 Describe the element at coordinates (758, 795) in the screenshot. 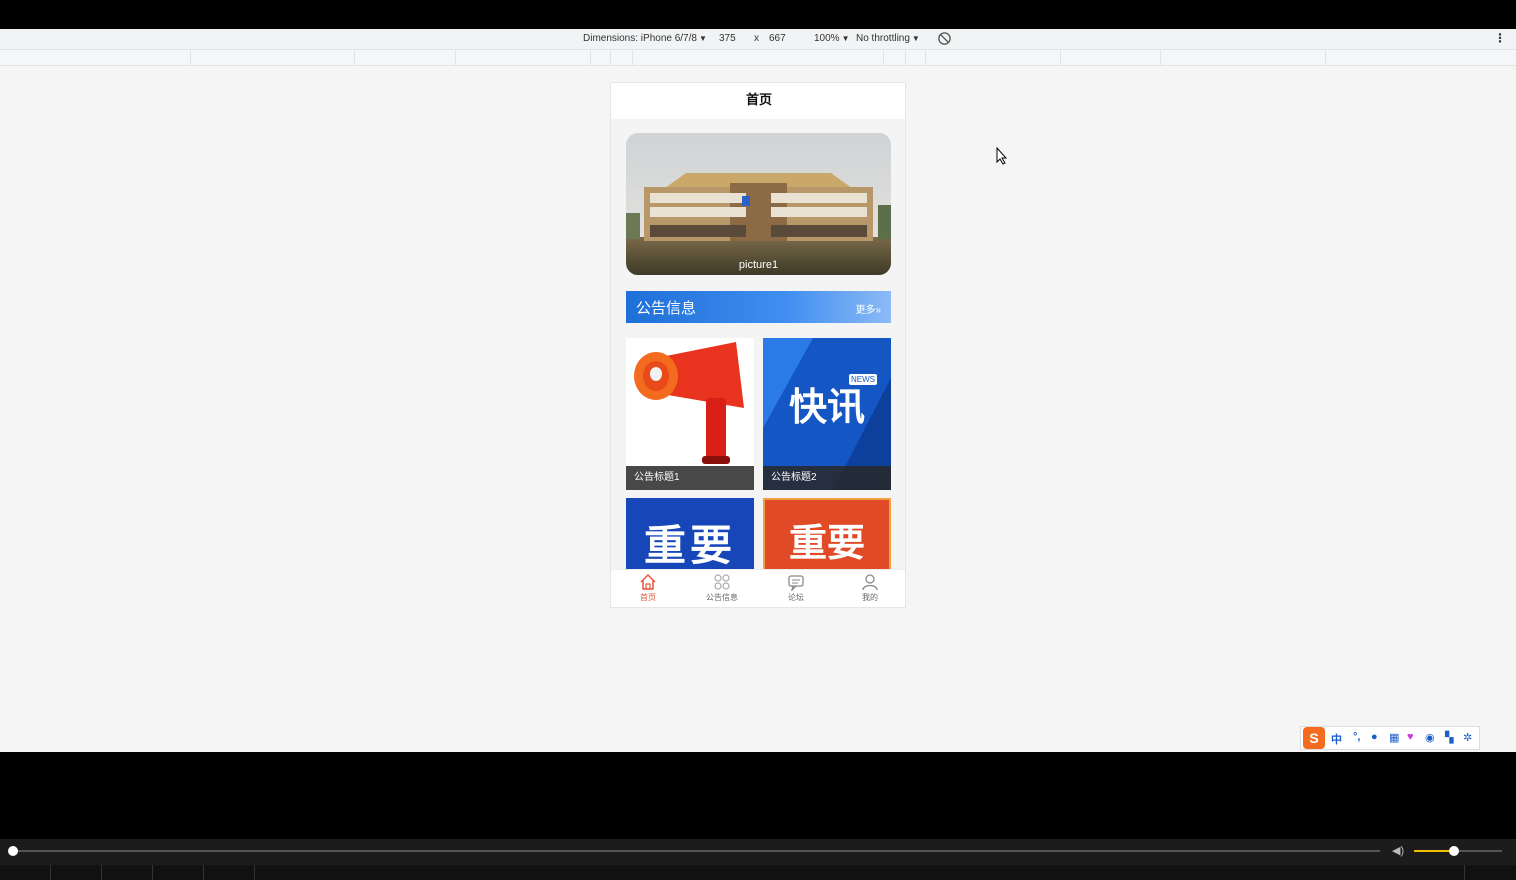

I see `bottom-black-strip` at that location.